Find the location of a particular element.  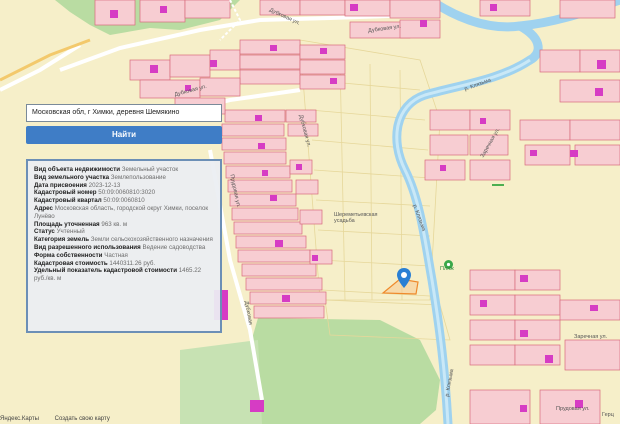

info-row-cadastral-number: Кадастровый номер 50:09:0060810:3020 is located at coordinates (95, 193).